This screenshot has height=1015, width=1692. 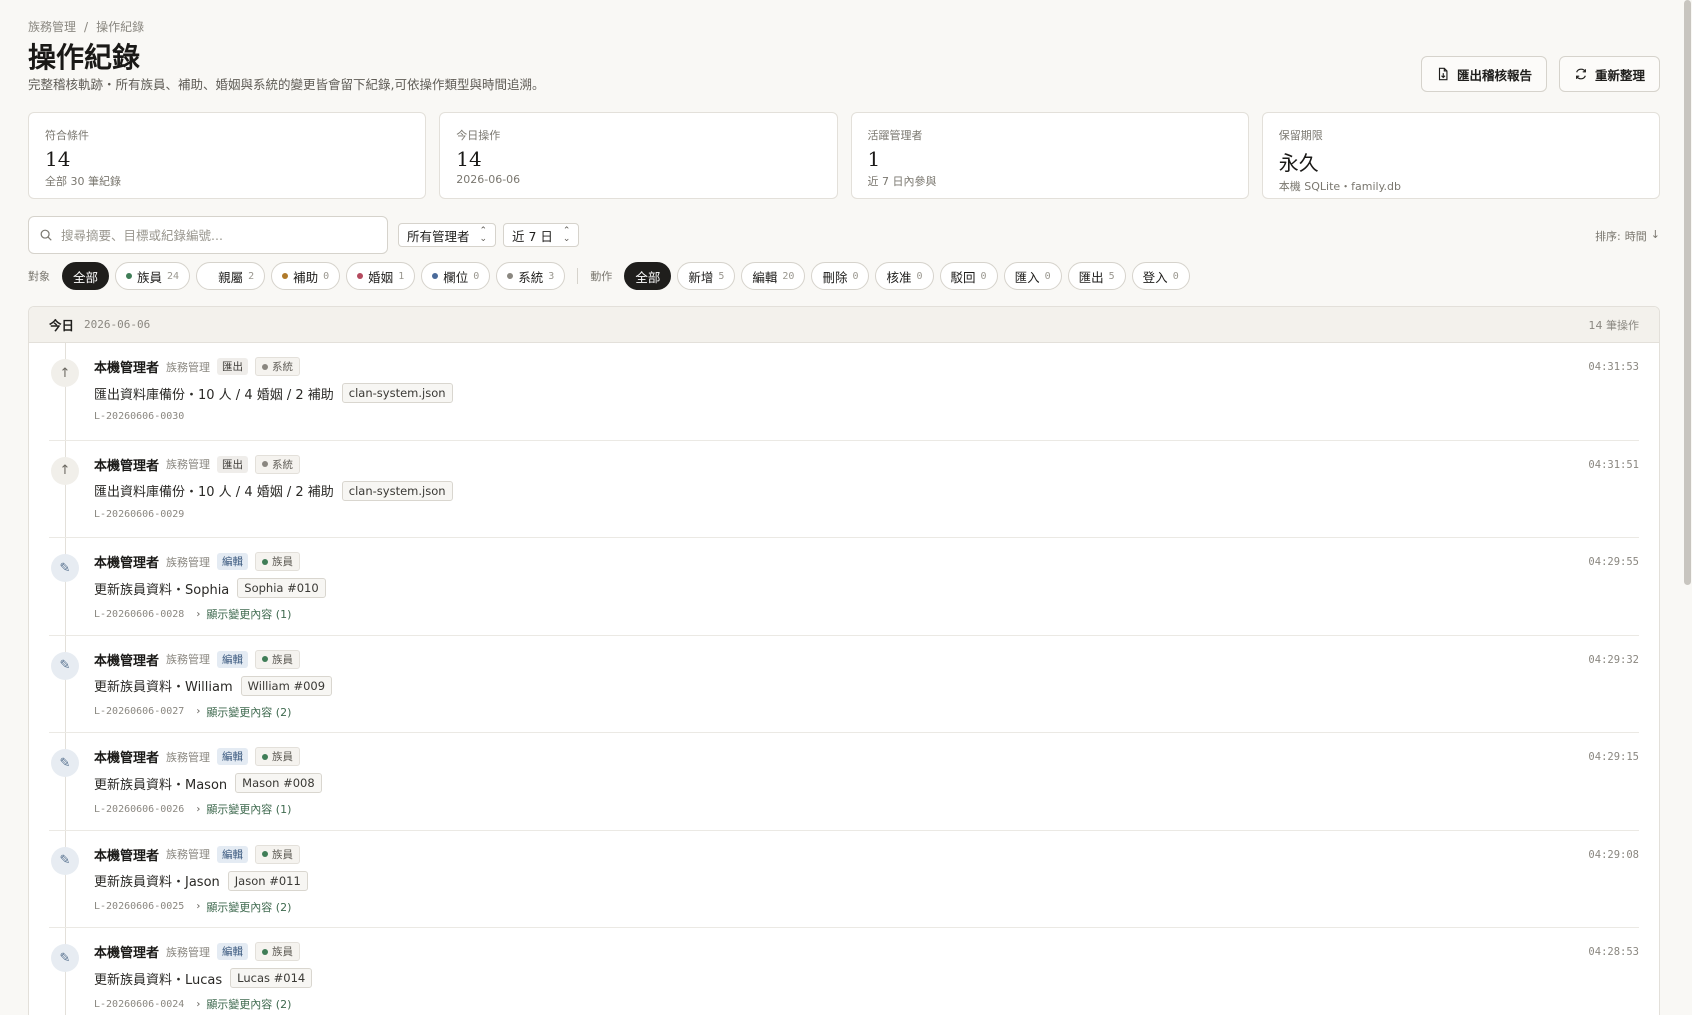 What do you see at coordinates (765, 277) in the screenshot?
I see `chip-label: 編輯` at bounding box center [765, 277].